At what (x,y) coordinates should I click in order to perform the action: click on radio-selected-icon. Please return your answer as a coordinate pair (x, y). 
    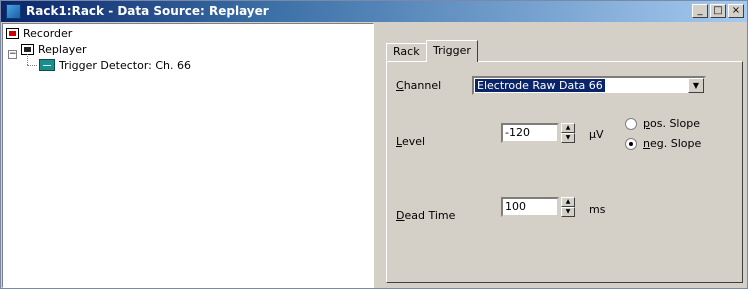
    Looking at the image, I should click on (631, 143).